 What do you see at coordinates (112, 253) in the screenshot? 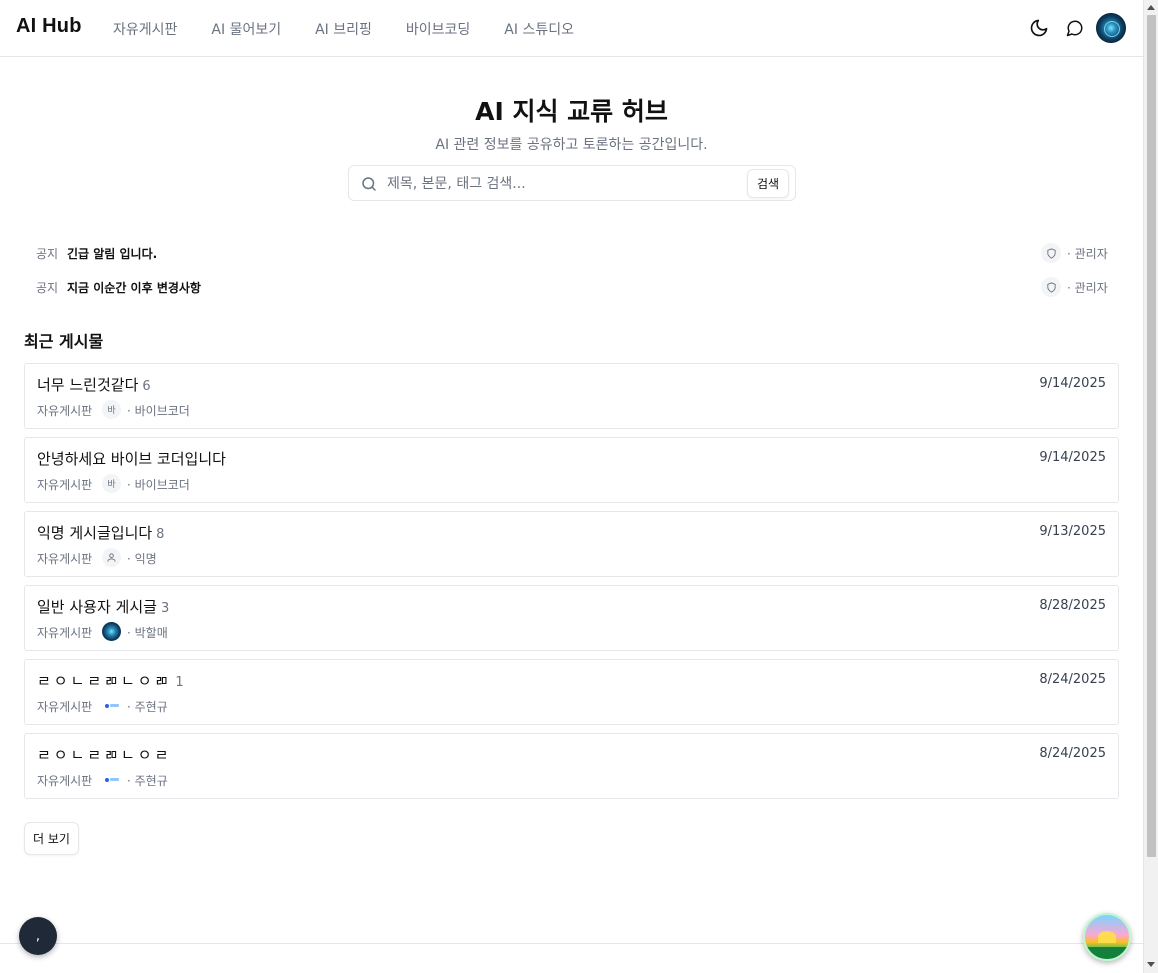
I see `notice-title: 긴급 알림 입니다.` at bounding box center [112, 253].